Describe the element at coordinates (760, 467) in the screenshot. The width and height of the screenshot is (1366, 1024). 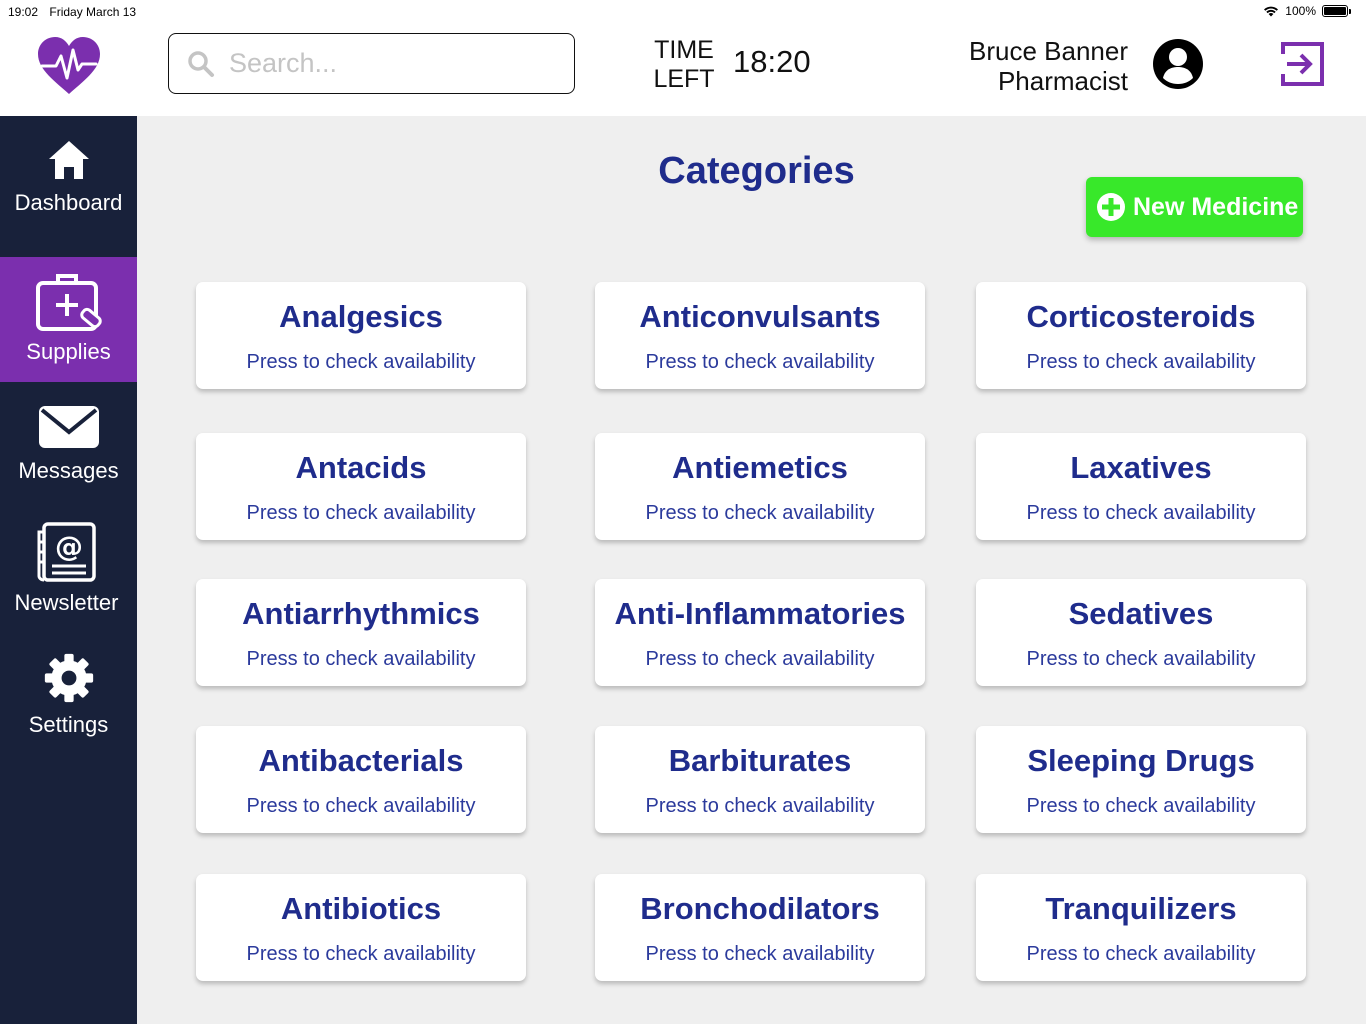
I see `category-title: Antiemetics` at that location.